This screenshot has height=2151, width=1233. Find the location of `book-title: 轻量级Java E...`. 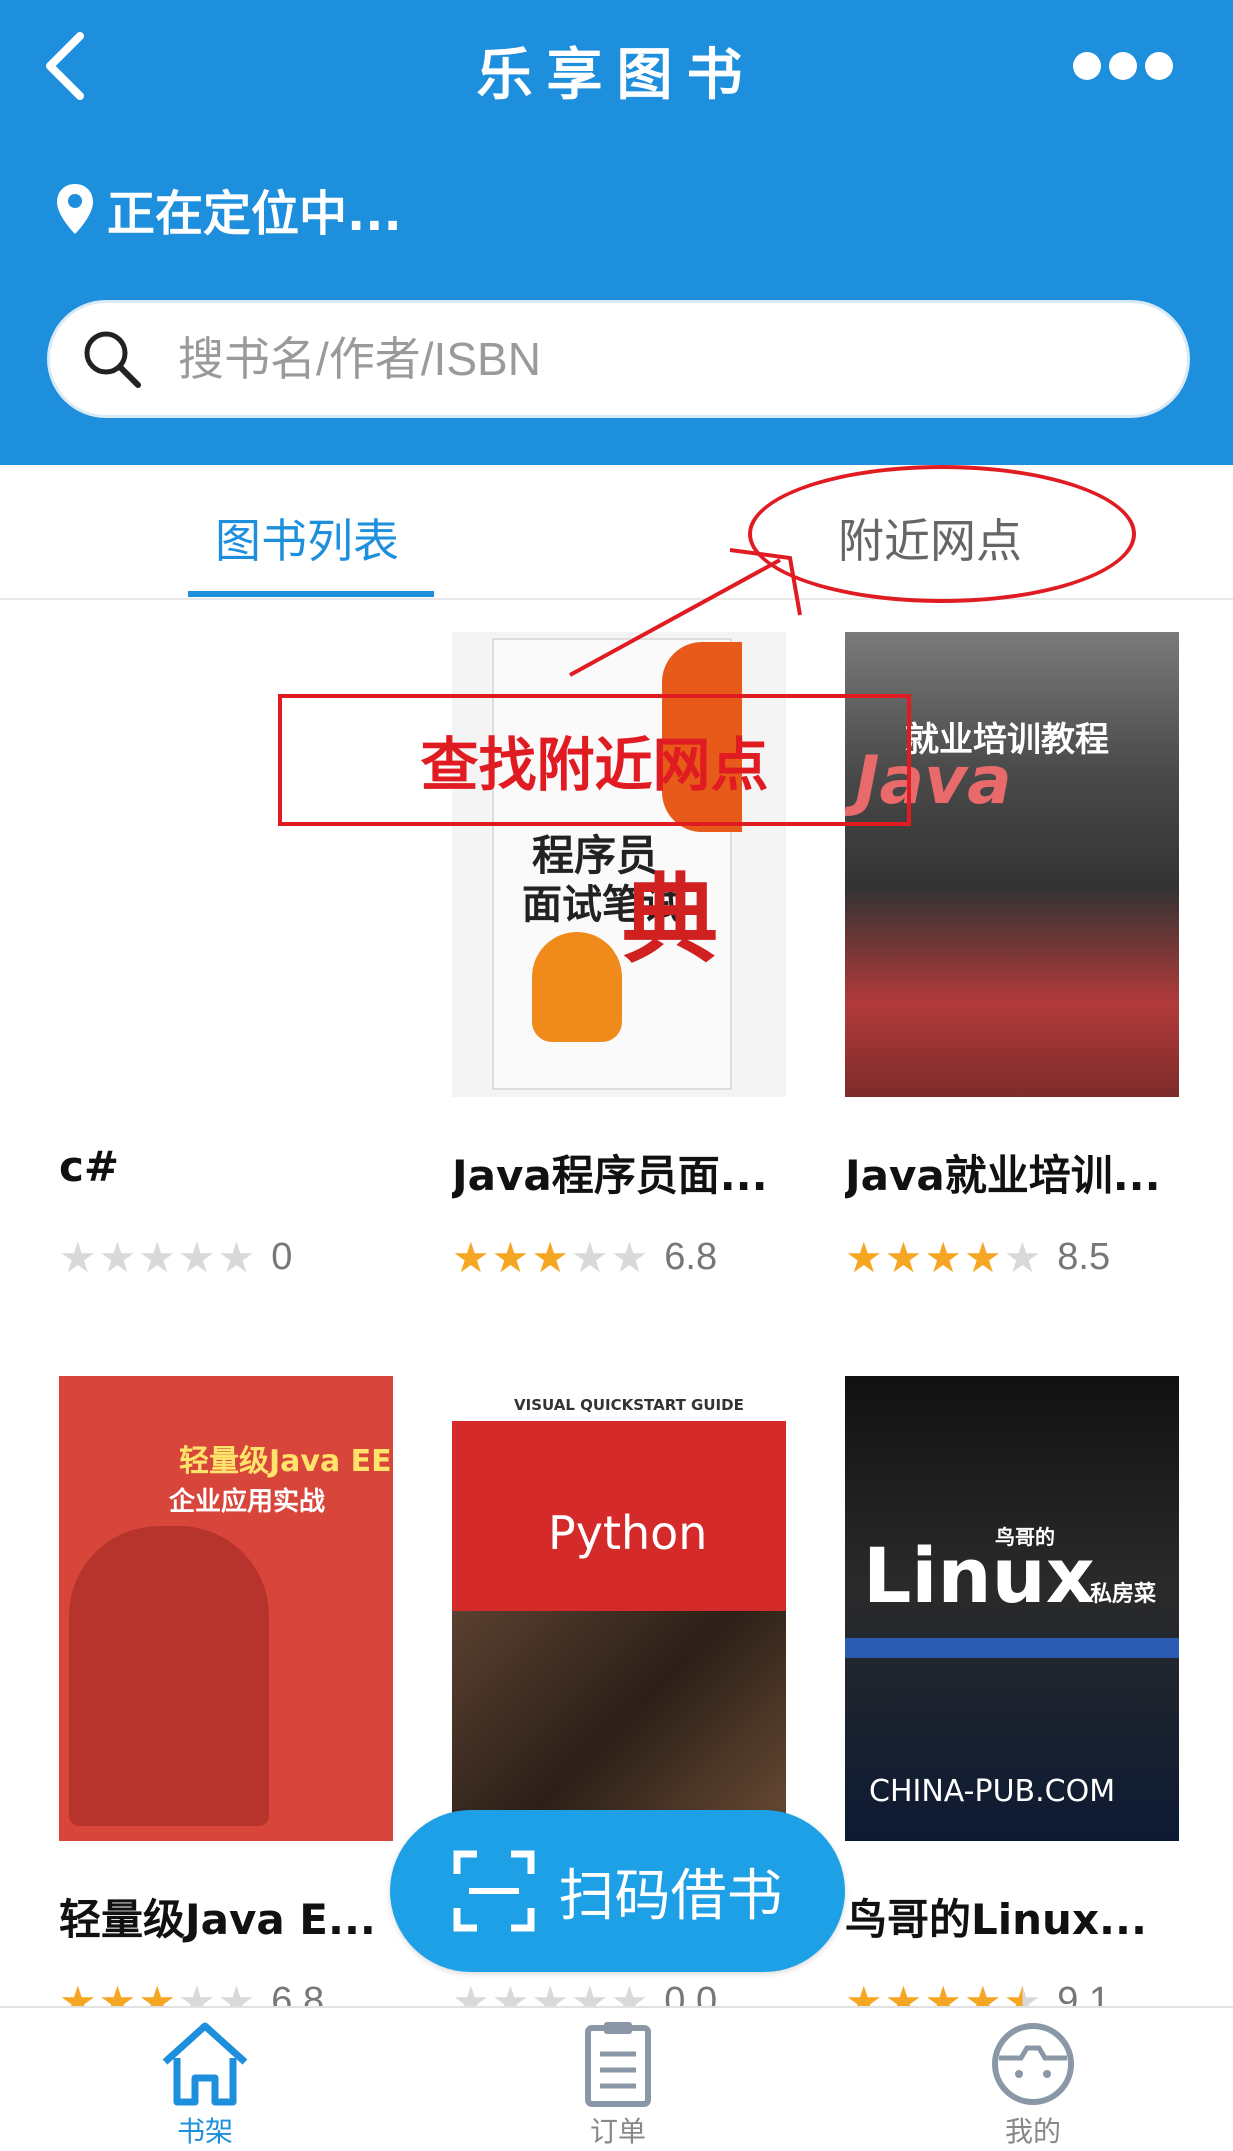

book-title: 轻量级Java E... is located at coordinates (217, 1919).